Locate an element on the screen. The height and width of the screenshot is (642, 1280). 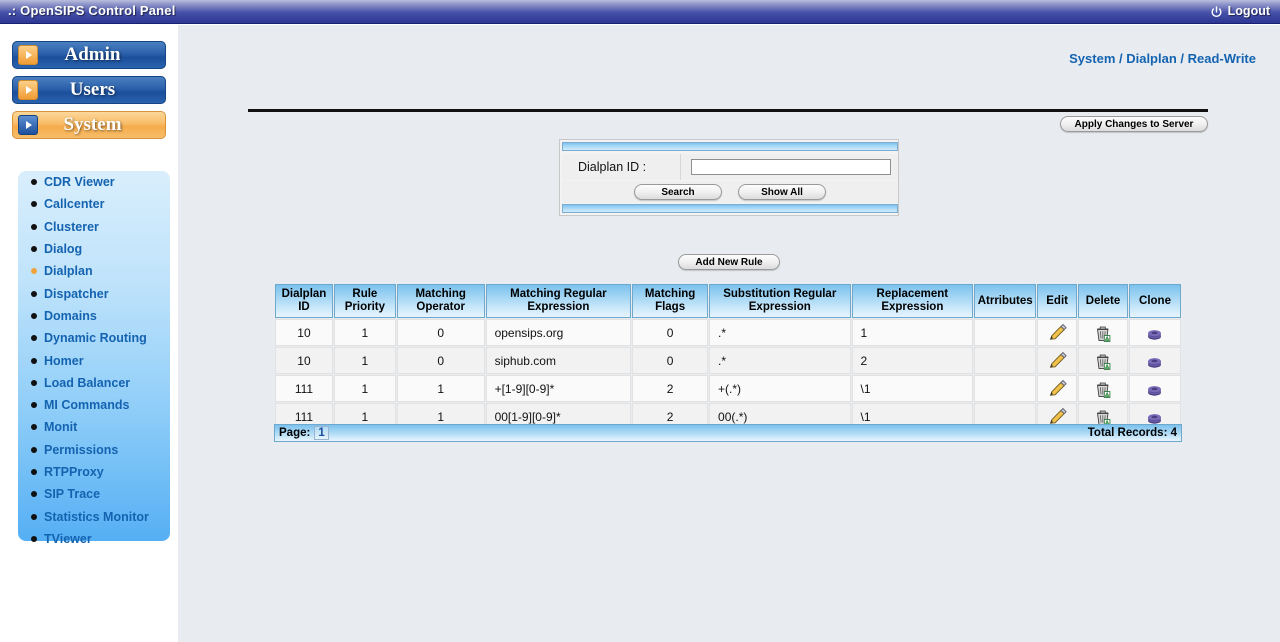
sidebar-group-system: System is located at coordinates (89, 125).